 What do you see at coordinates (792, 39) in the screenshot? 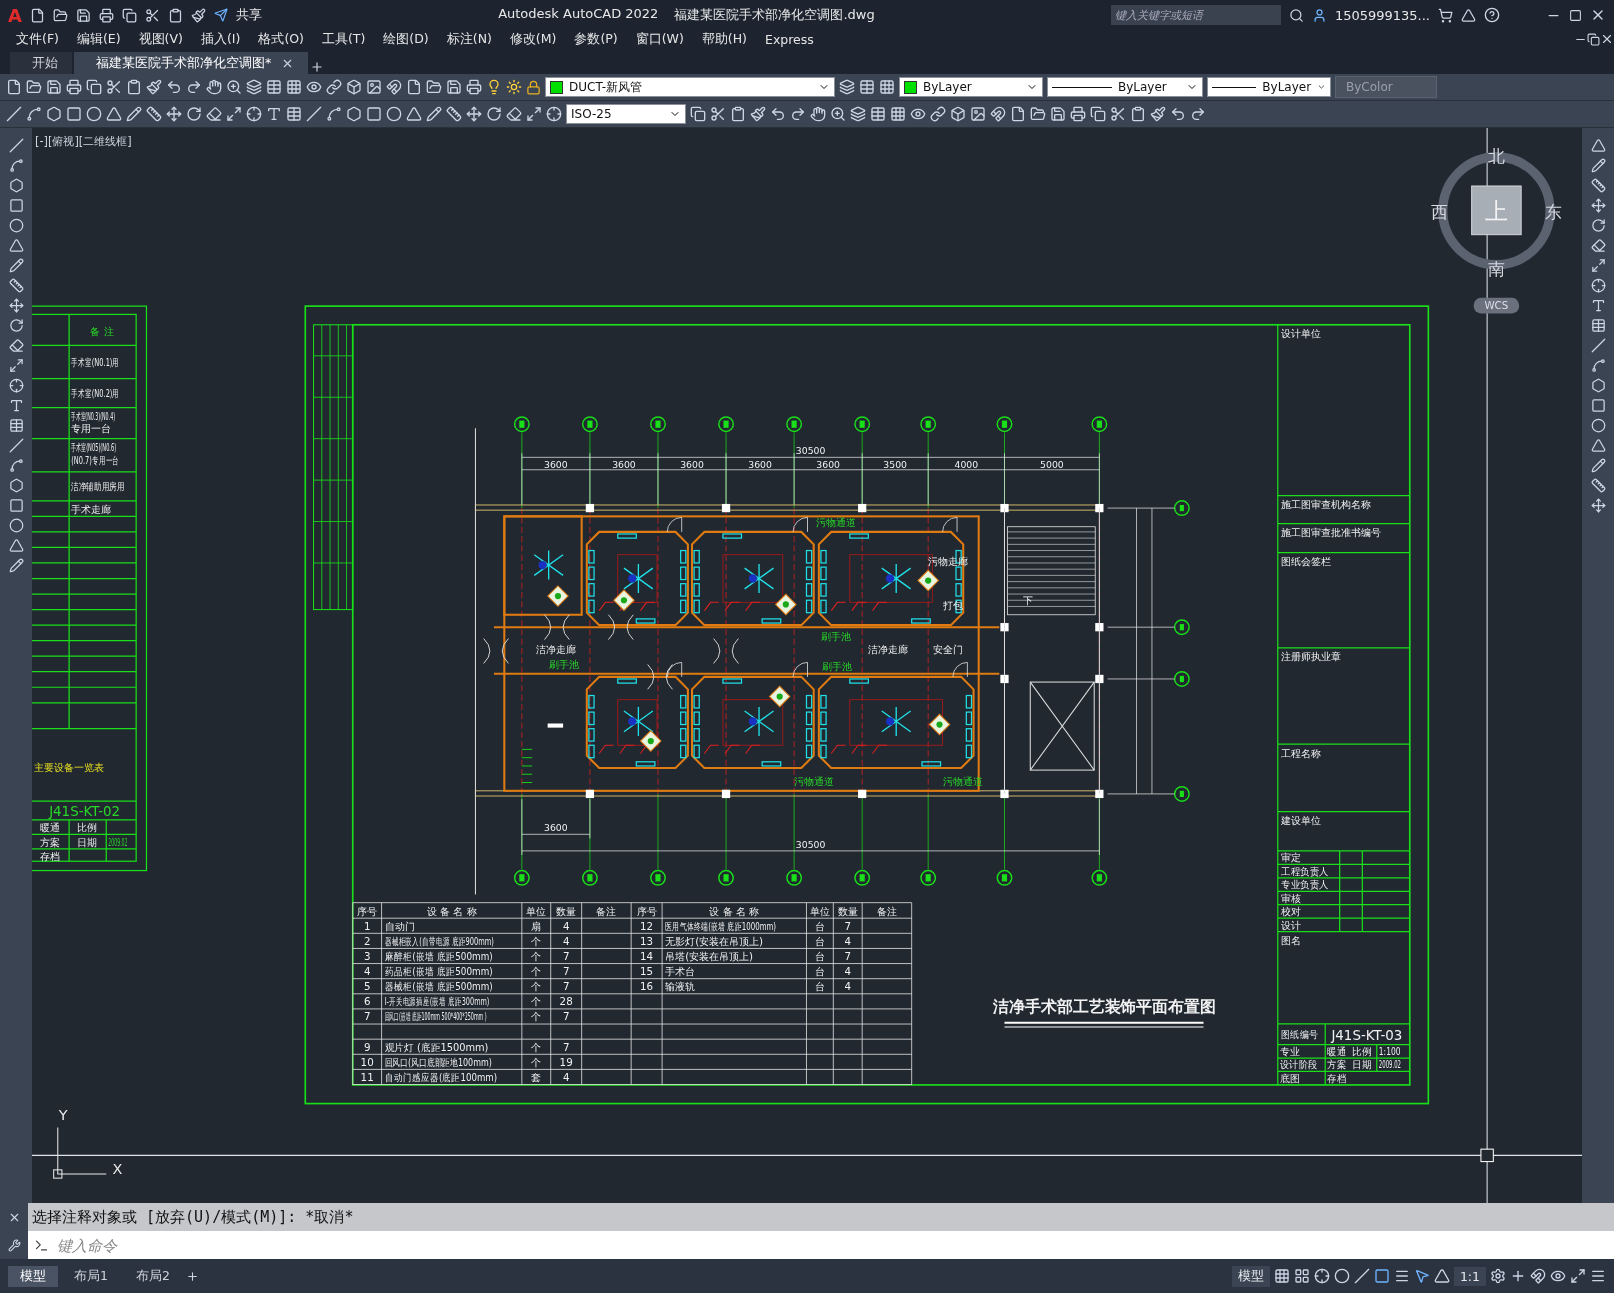
I see `menu-item: Express` at bounding box center [792, 39].